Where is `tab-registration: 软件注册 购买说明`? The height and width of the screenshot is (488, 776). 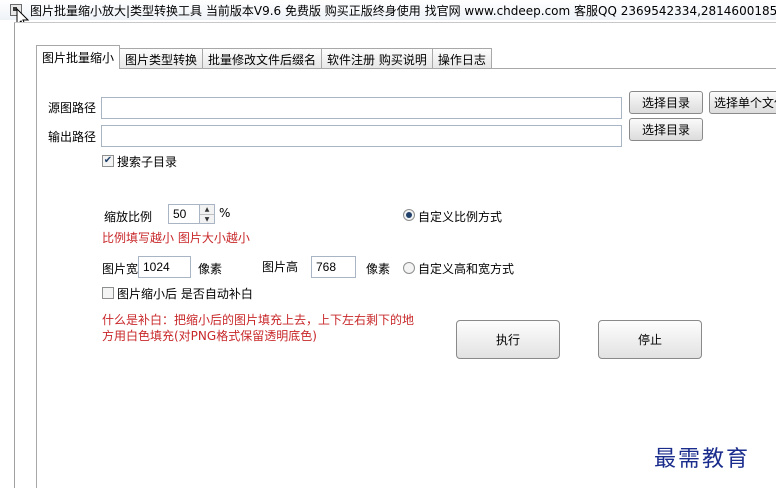
tab-registration: 软件注册 购买说明 is located at coordinates (377, 58).